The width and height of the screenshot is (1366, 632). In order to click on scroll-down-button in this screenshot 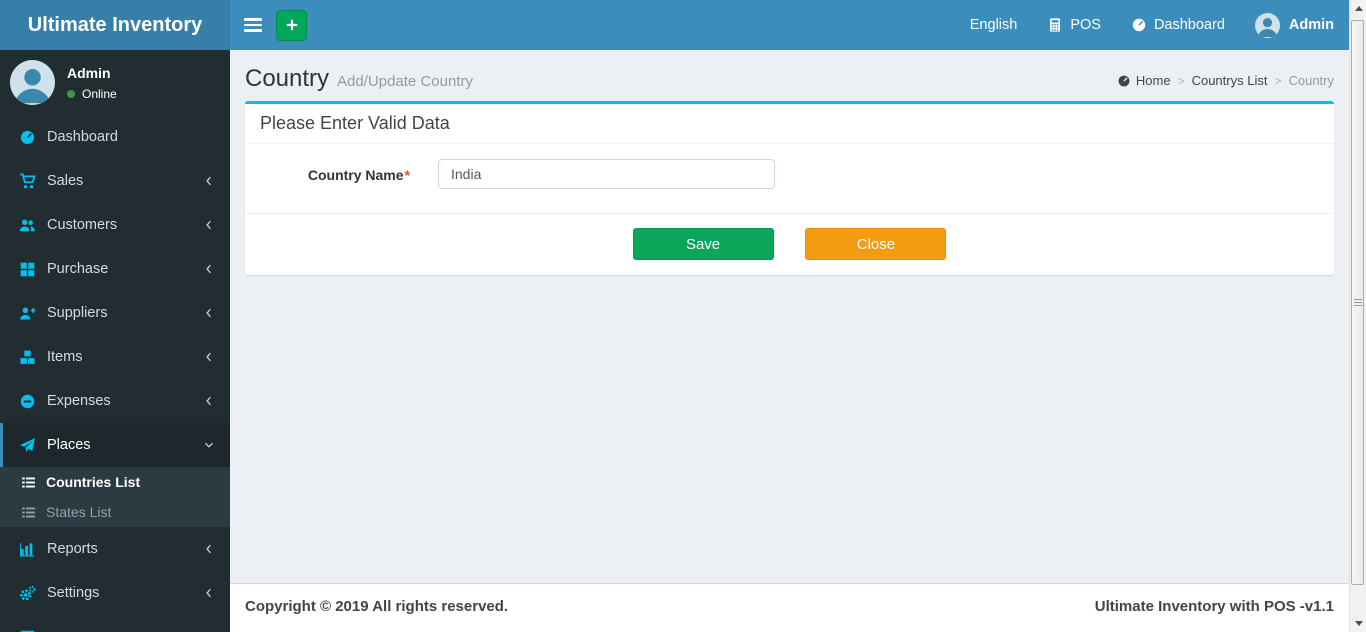, I will do `click(1358, 623)`.